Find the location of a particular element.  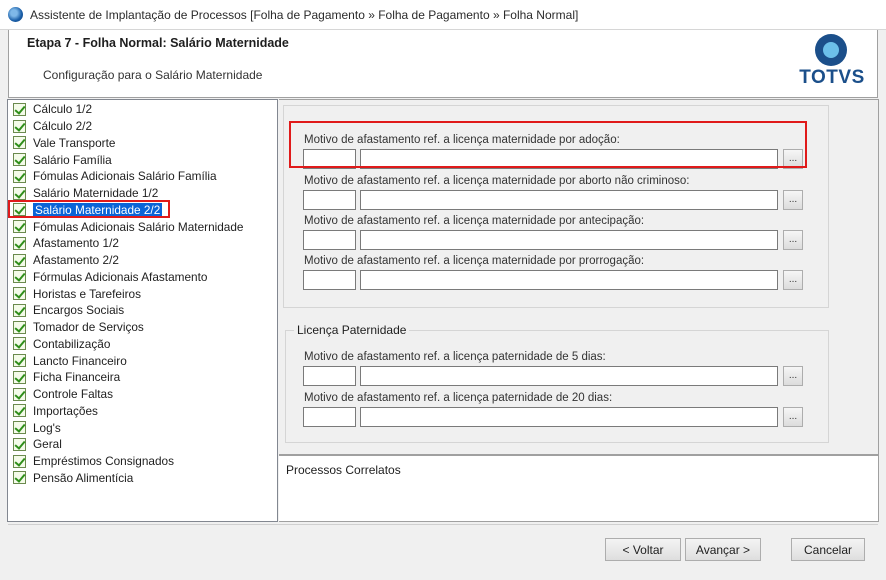

tree-item-salario-maternidade-1: Salário Maternidade 1/2 is located at coordinates (142, 193).